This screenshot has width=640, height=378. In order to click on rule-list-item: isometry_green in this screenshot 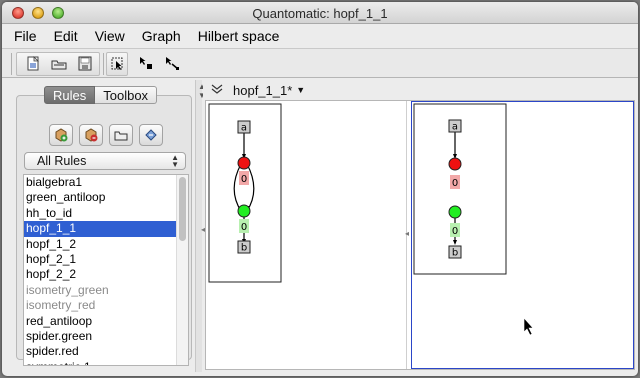, I will do `click(100, 290)`.